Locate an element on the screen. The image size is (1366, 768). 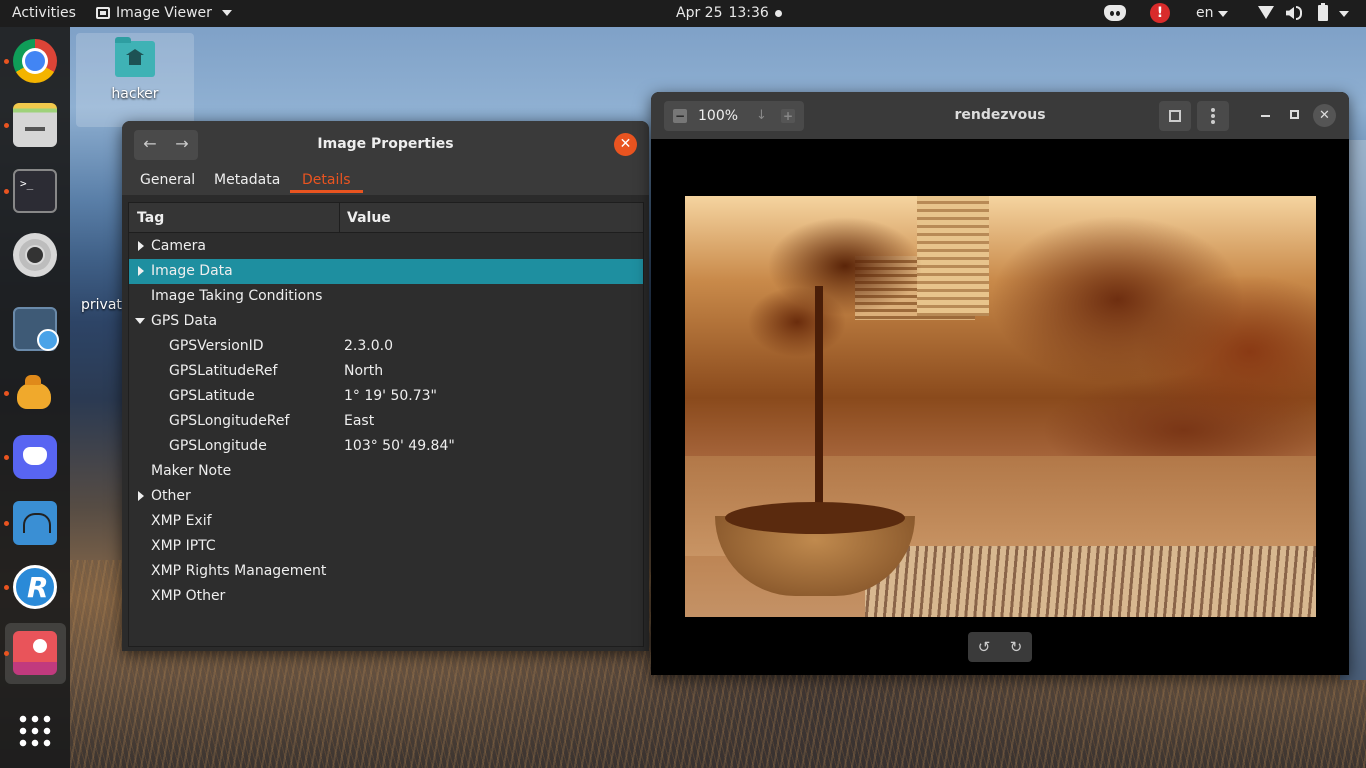
terminal-icon: >_ is located at coordinates (35, 191).